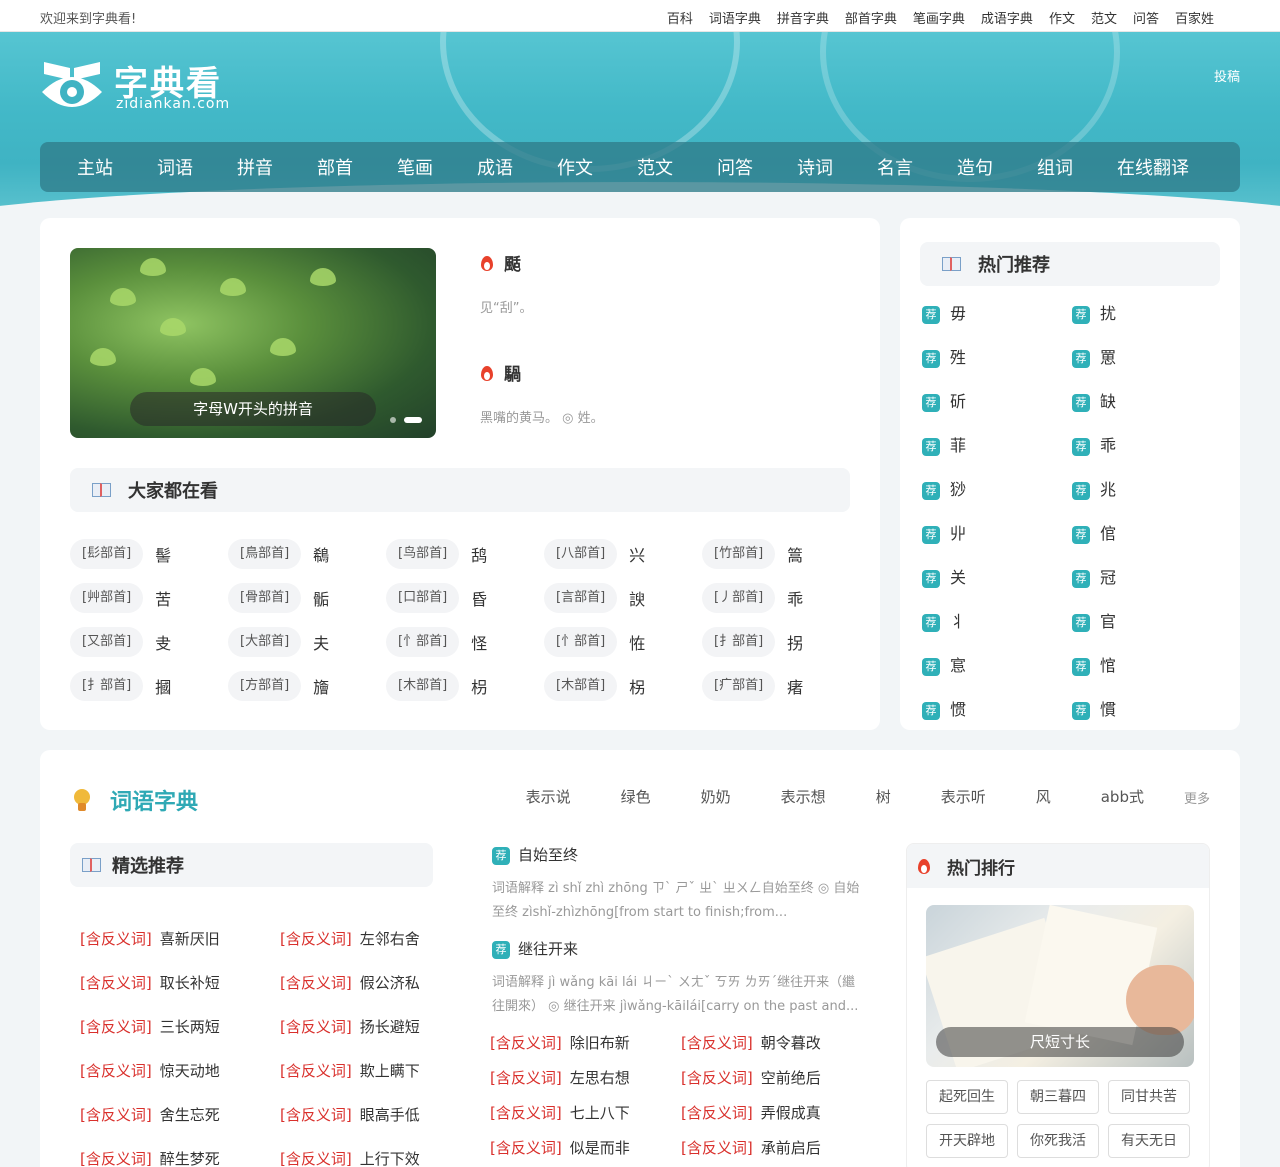 Image resolution: width=1280 pixels, height=1167 pixels. What do you see at coordinates (423, 686) in the screenshot?
I see `radical-tag: [木部首]` at bounding box center [423, 686].